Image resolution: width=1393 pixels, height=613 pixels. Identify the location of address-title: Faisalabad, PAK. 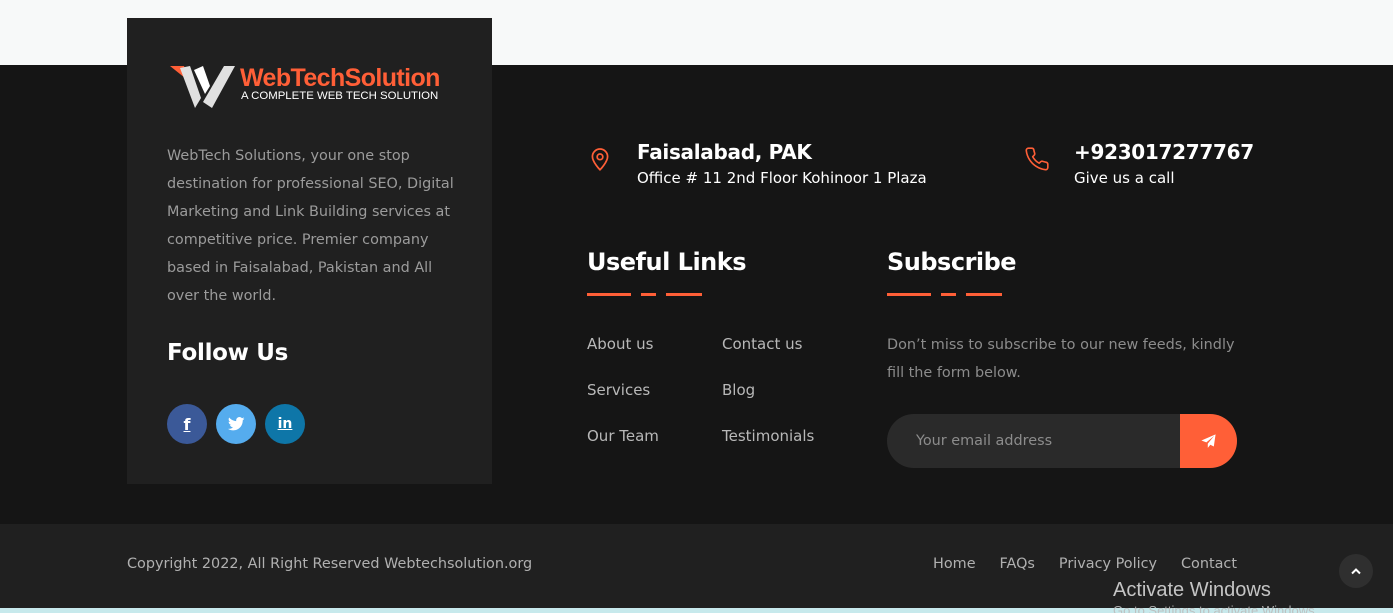
(724, 152).